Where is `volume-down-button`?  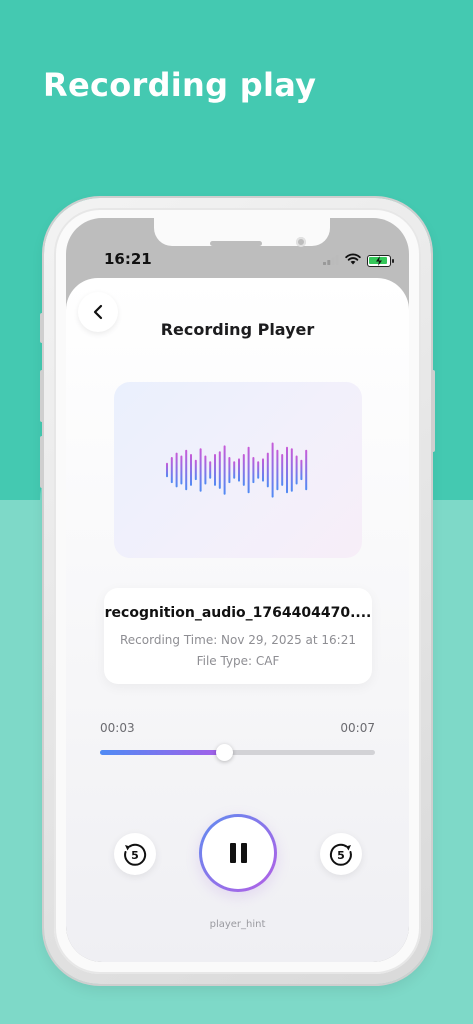 volume-down-button is located at coordinates (42, 462).